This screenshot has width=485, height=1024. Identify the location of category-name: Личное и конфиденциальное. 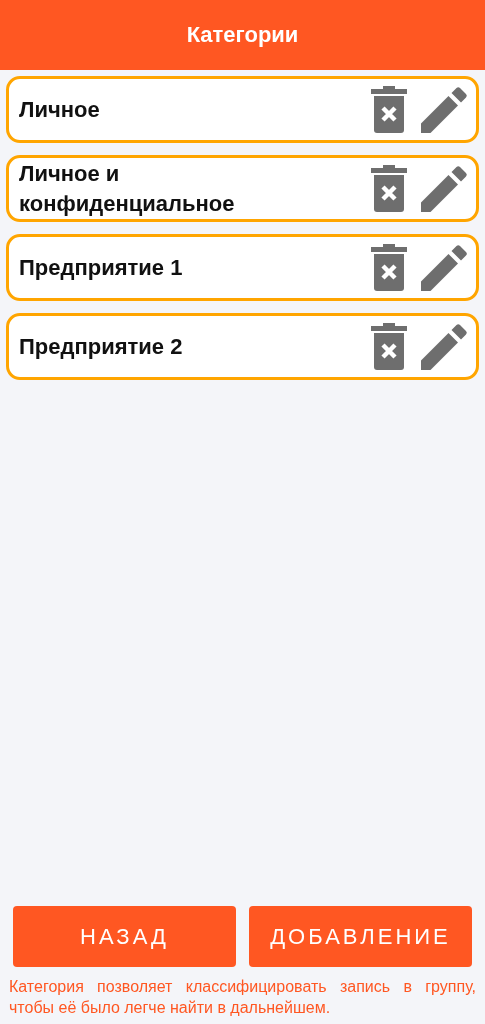
(127, 188).